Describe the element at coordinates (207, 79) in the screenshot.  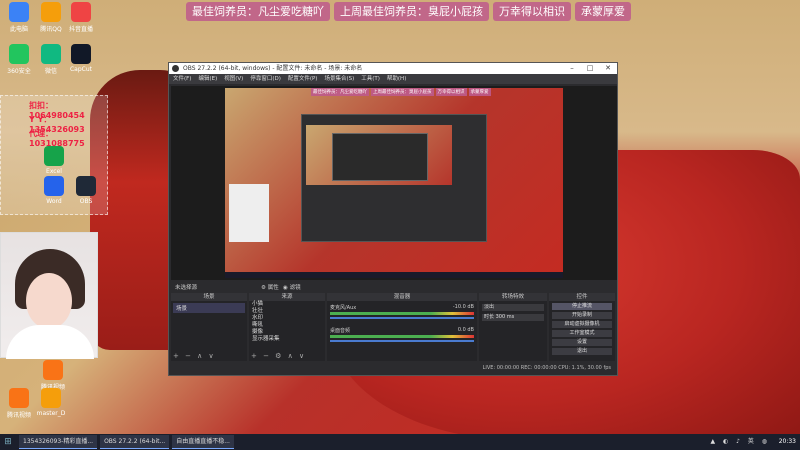
I see `menu-edit: 编辑(E)` at that location.